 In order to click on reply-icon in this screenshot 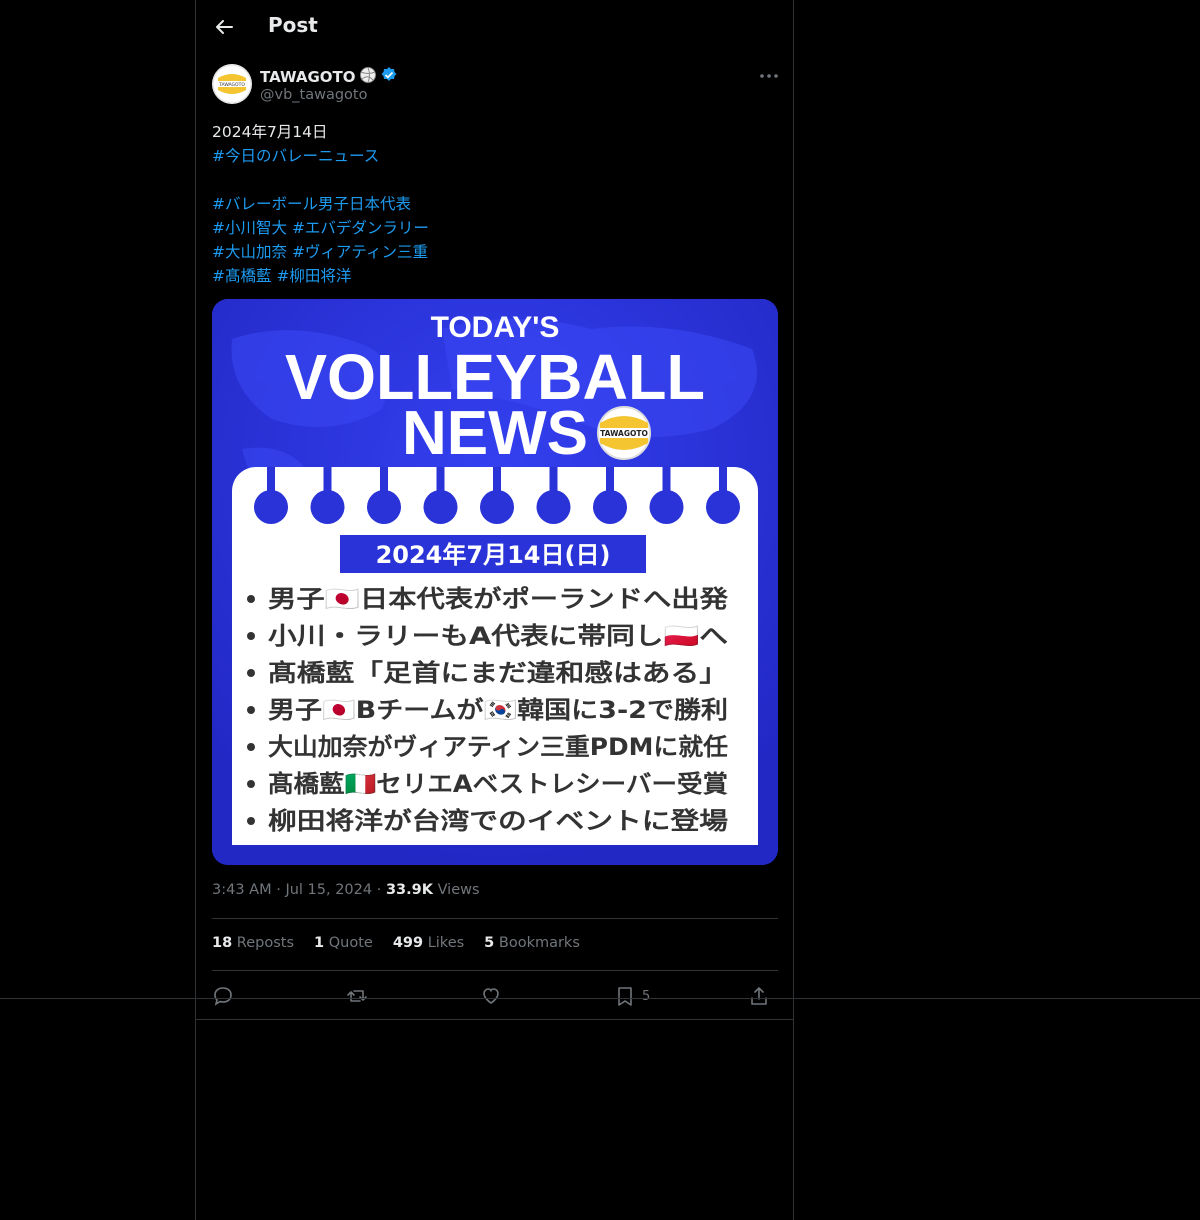, I will do `click(223, 996)`.